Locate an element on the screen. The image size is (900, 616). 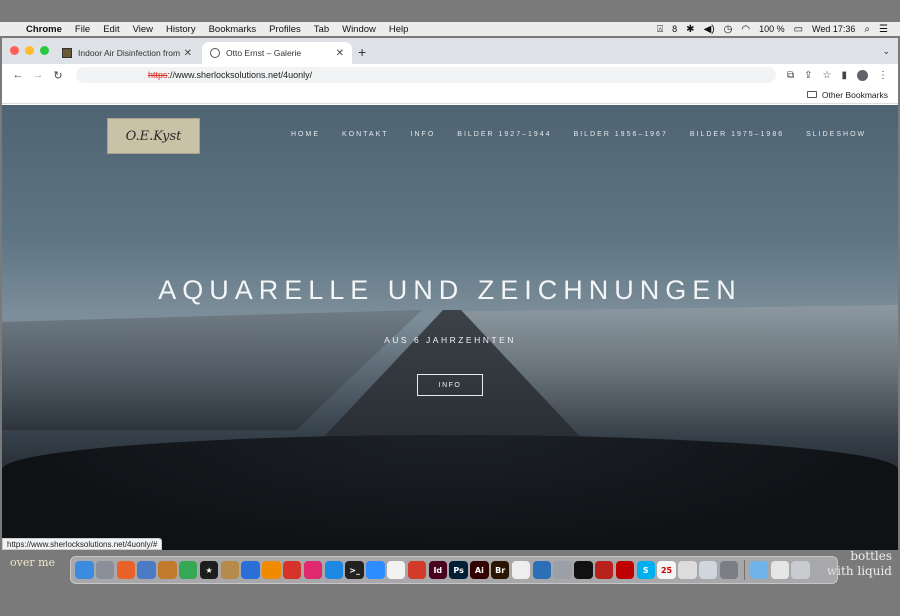
more-menu-icon: ⋮ is located at coordinates (883, 75).